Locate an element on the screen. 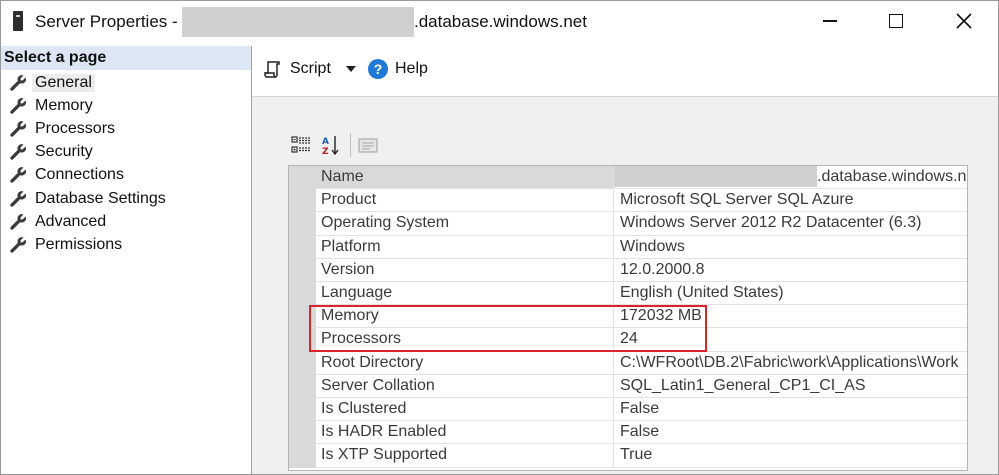 This screenshot has height=475, width=999. nav-item-connections: Connections is located at coordinates (126, 175).